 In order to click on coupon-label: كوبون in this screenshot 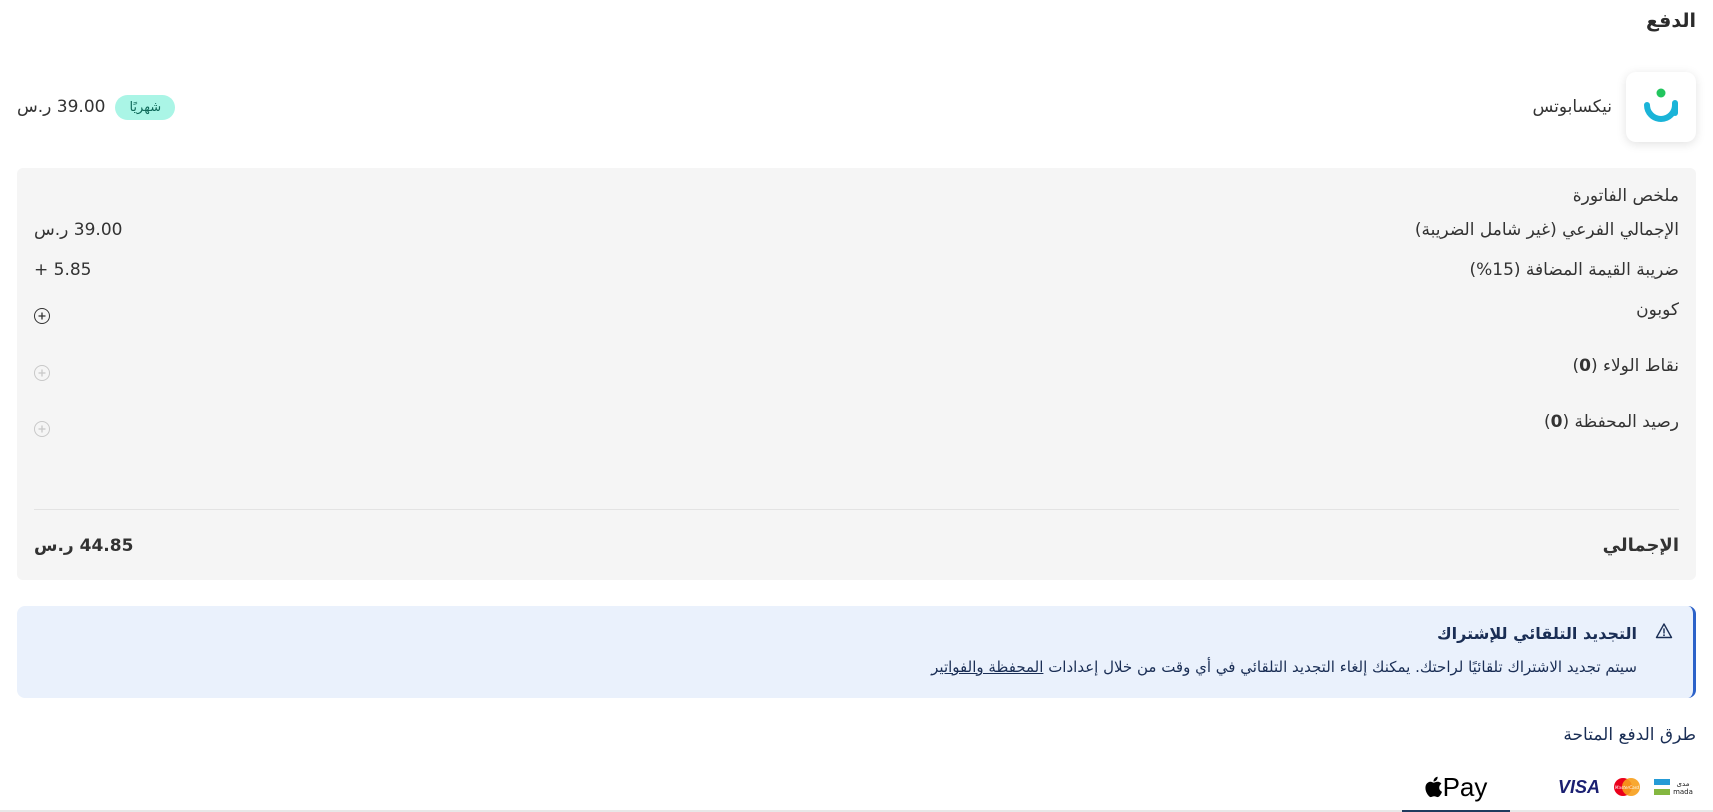, I will do `click(1657, 310)`.